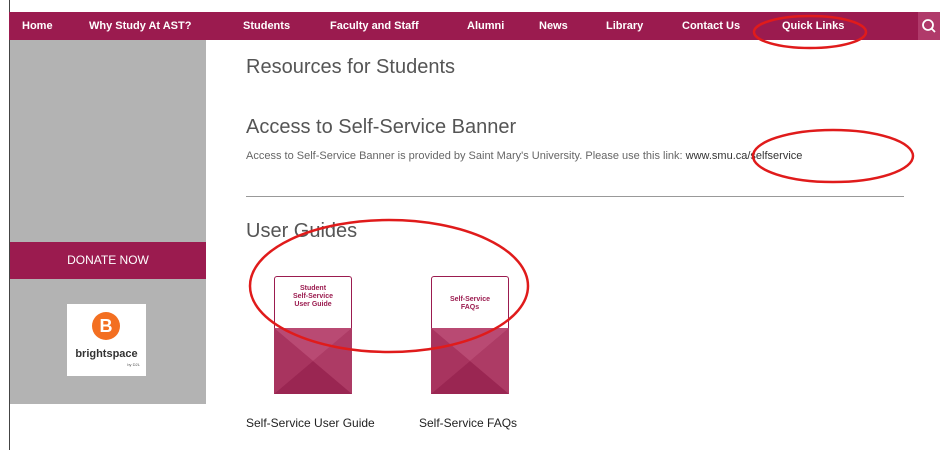  I want to click on resources-heading: Resources for Students, so click(350, 67).